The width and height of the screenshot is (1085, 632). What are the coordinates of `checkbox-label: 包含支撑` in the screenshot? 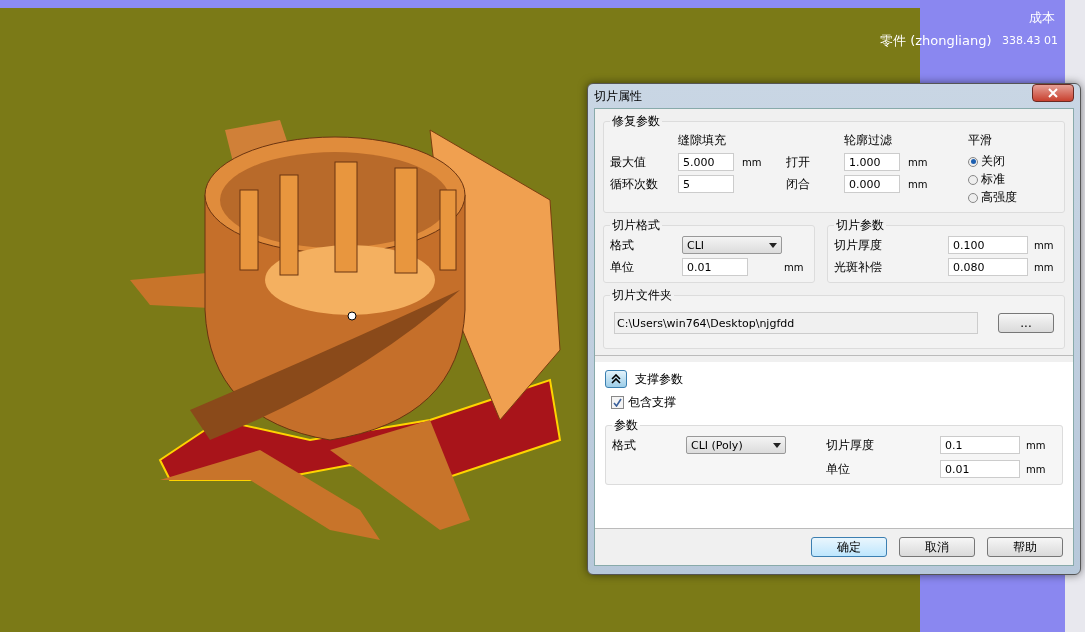 It's located at (652, 402).